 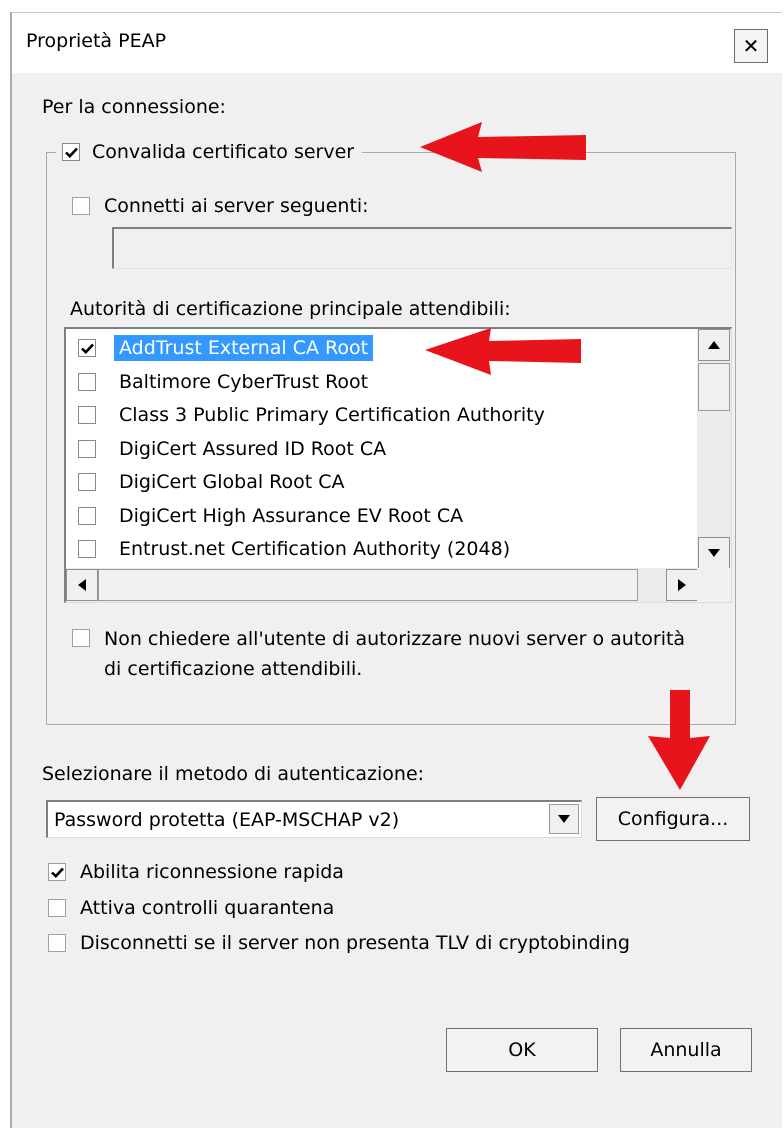 I want to click on horizontal-scroll-thumb, so click(x=368, y=585).